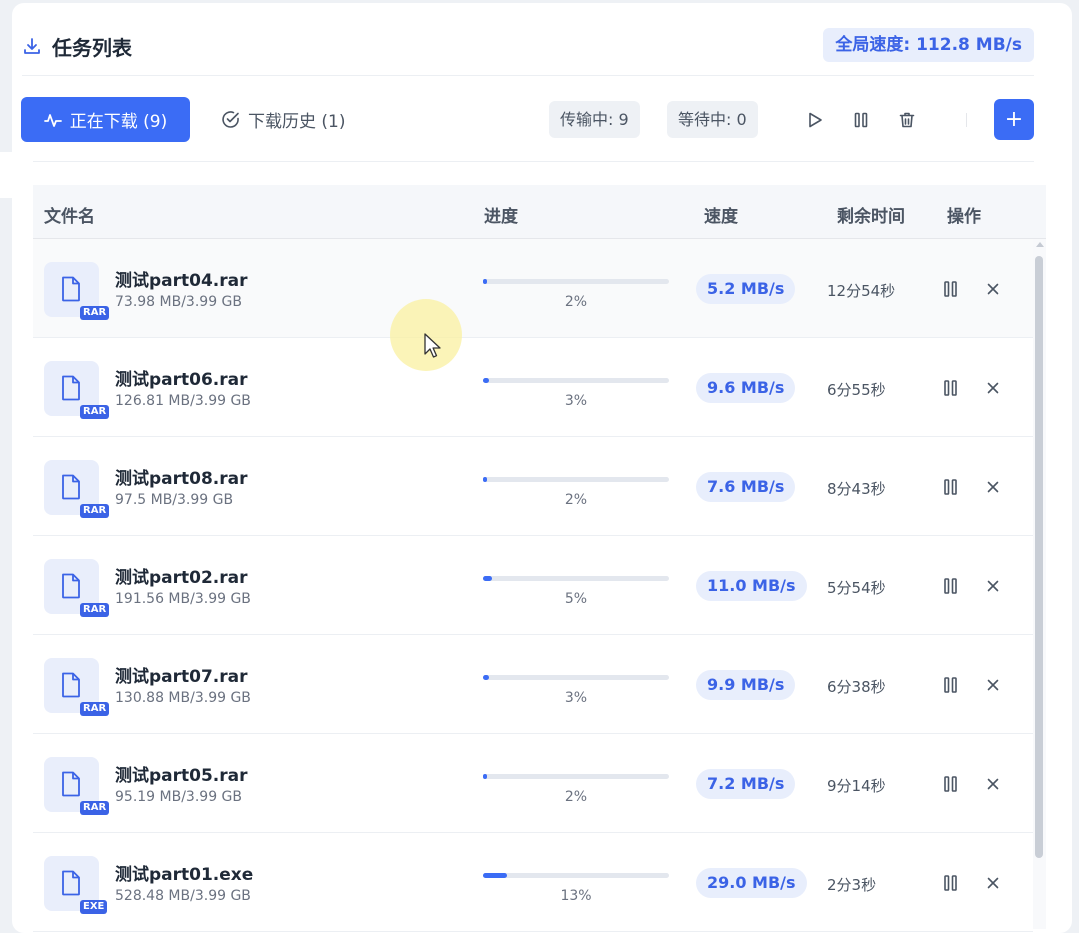 Image resolution: width=1079 pixels, height=933 pixels. I want to click on speed-badge: 29.0 MB/s, so click(751, 883).